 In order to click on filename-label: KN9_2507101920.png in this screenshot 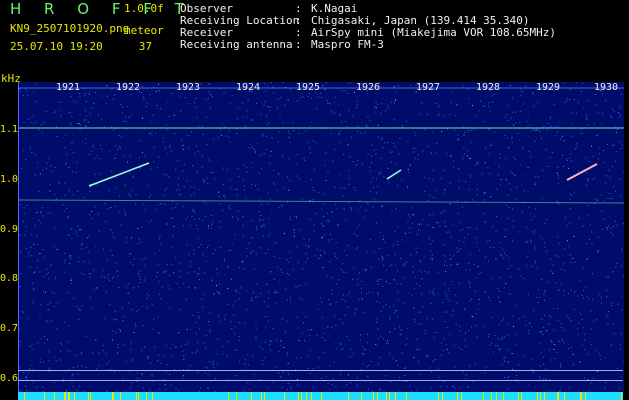, I will do `click(70, 28)`.